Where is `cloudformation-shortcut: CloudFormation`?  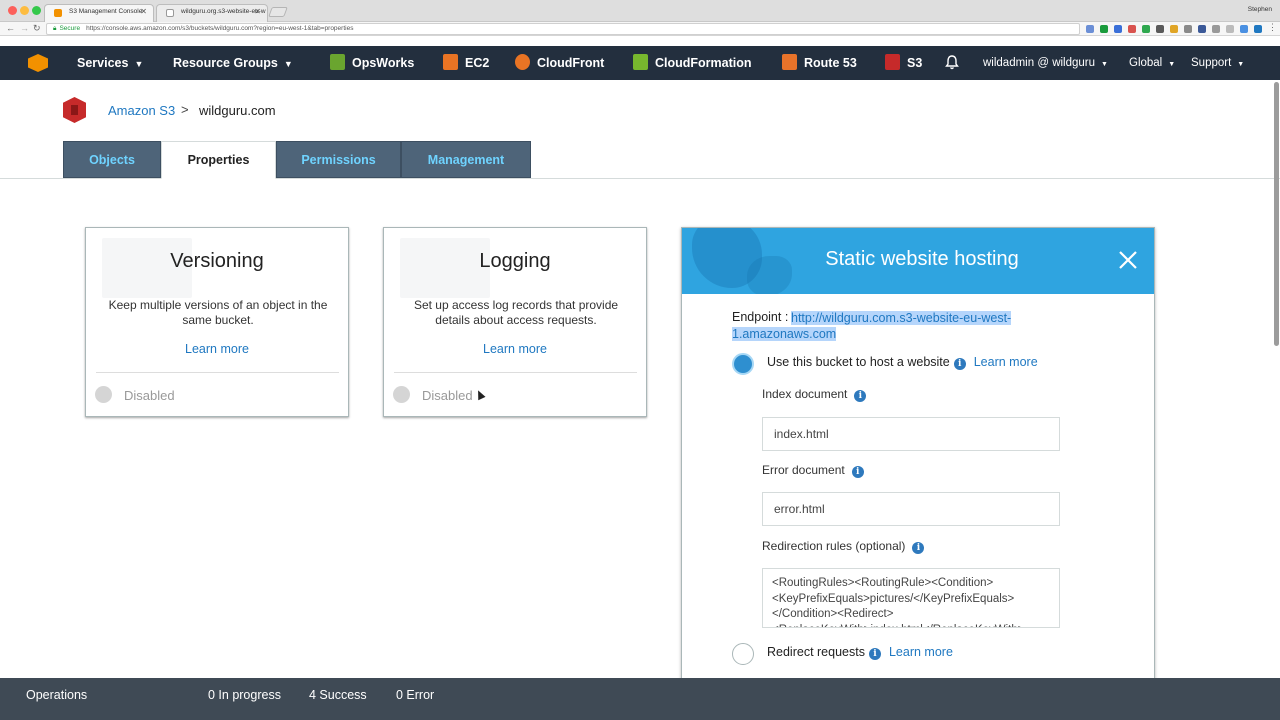
cloudformation-shortcut: CloudFormation is located at coordinates (692, 63).